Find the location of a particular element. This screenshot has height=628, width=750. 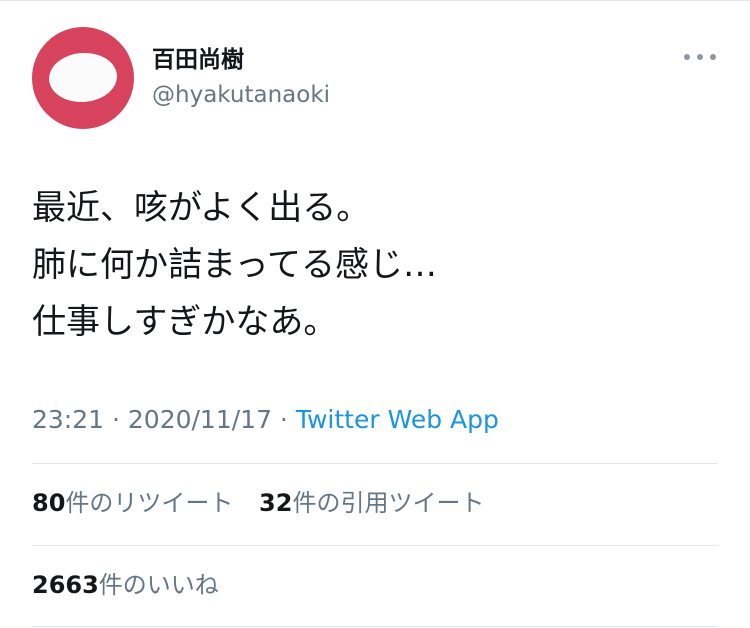

retweets-label: 件のリツイート is located at coordinates (149, 503).